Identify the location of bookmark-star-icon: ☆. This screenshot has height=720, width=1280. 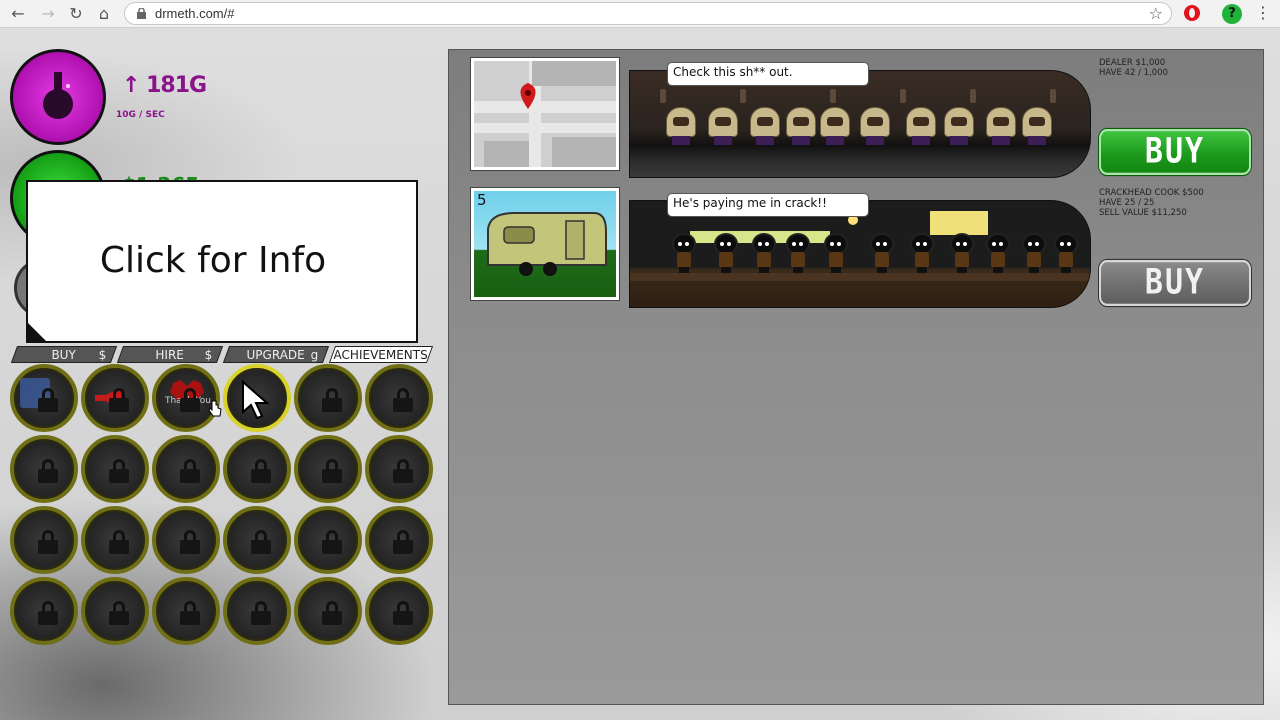
(1156, 13).